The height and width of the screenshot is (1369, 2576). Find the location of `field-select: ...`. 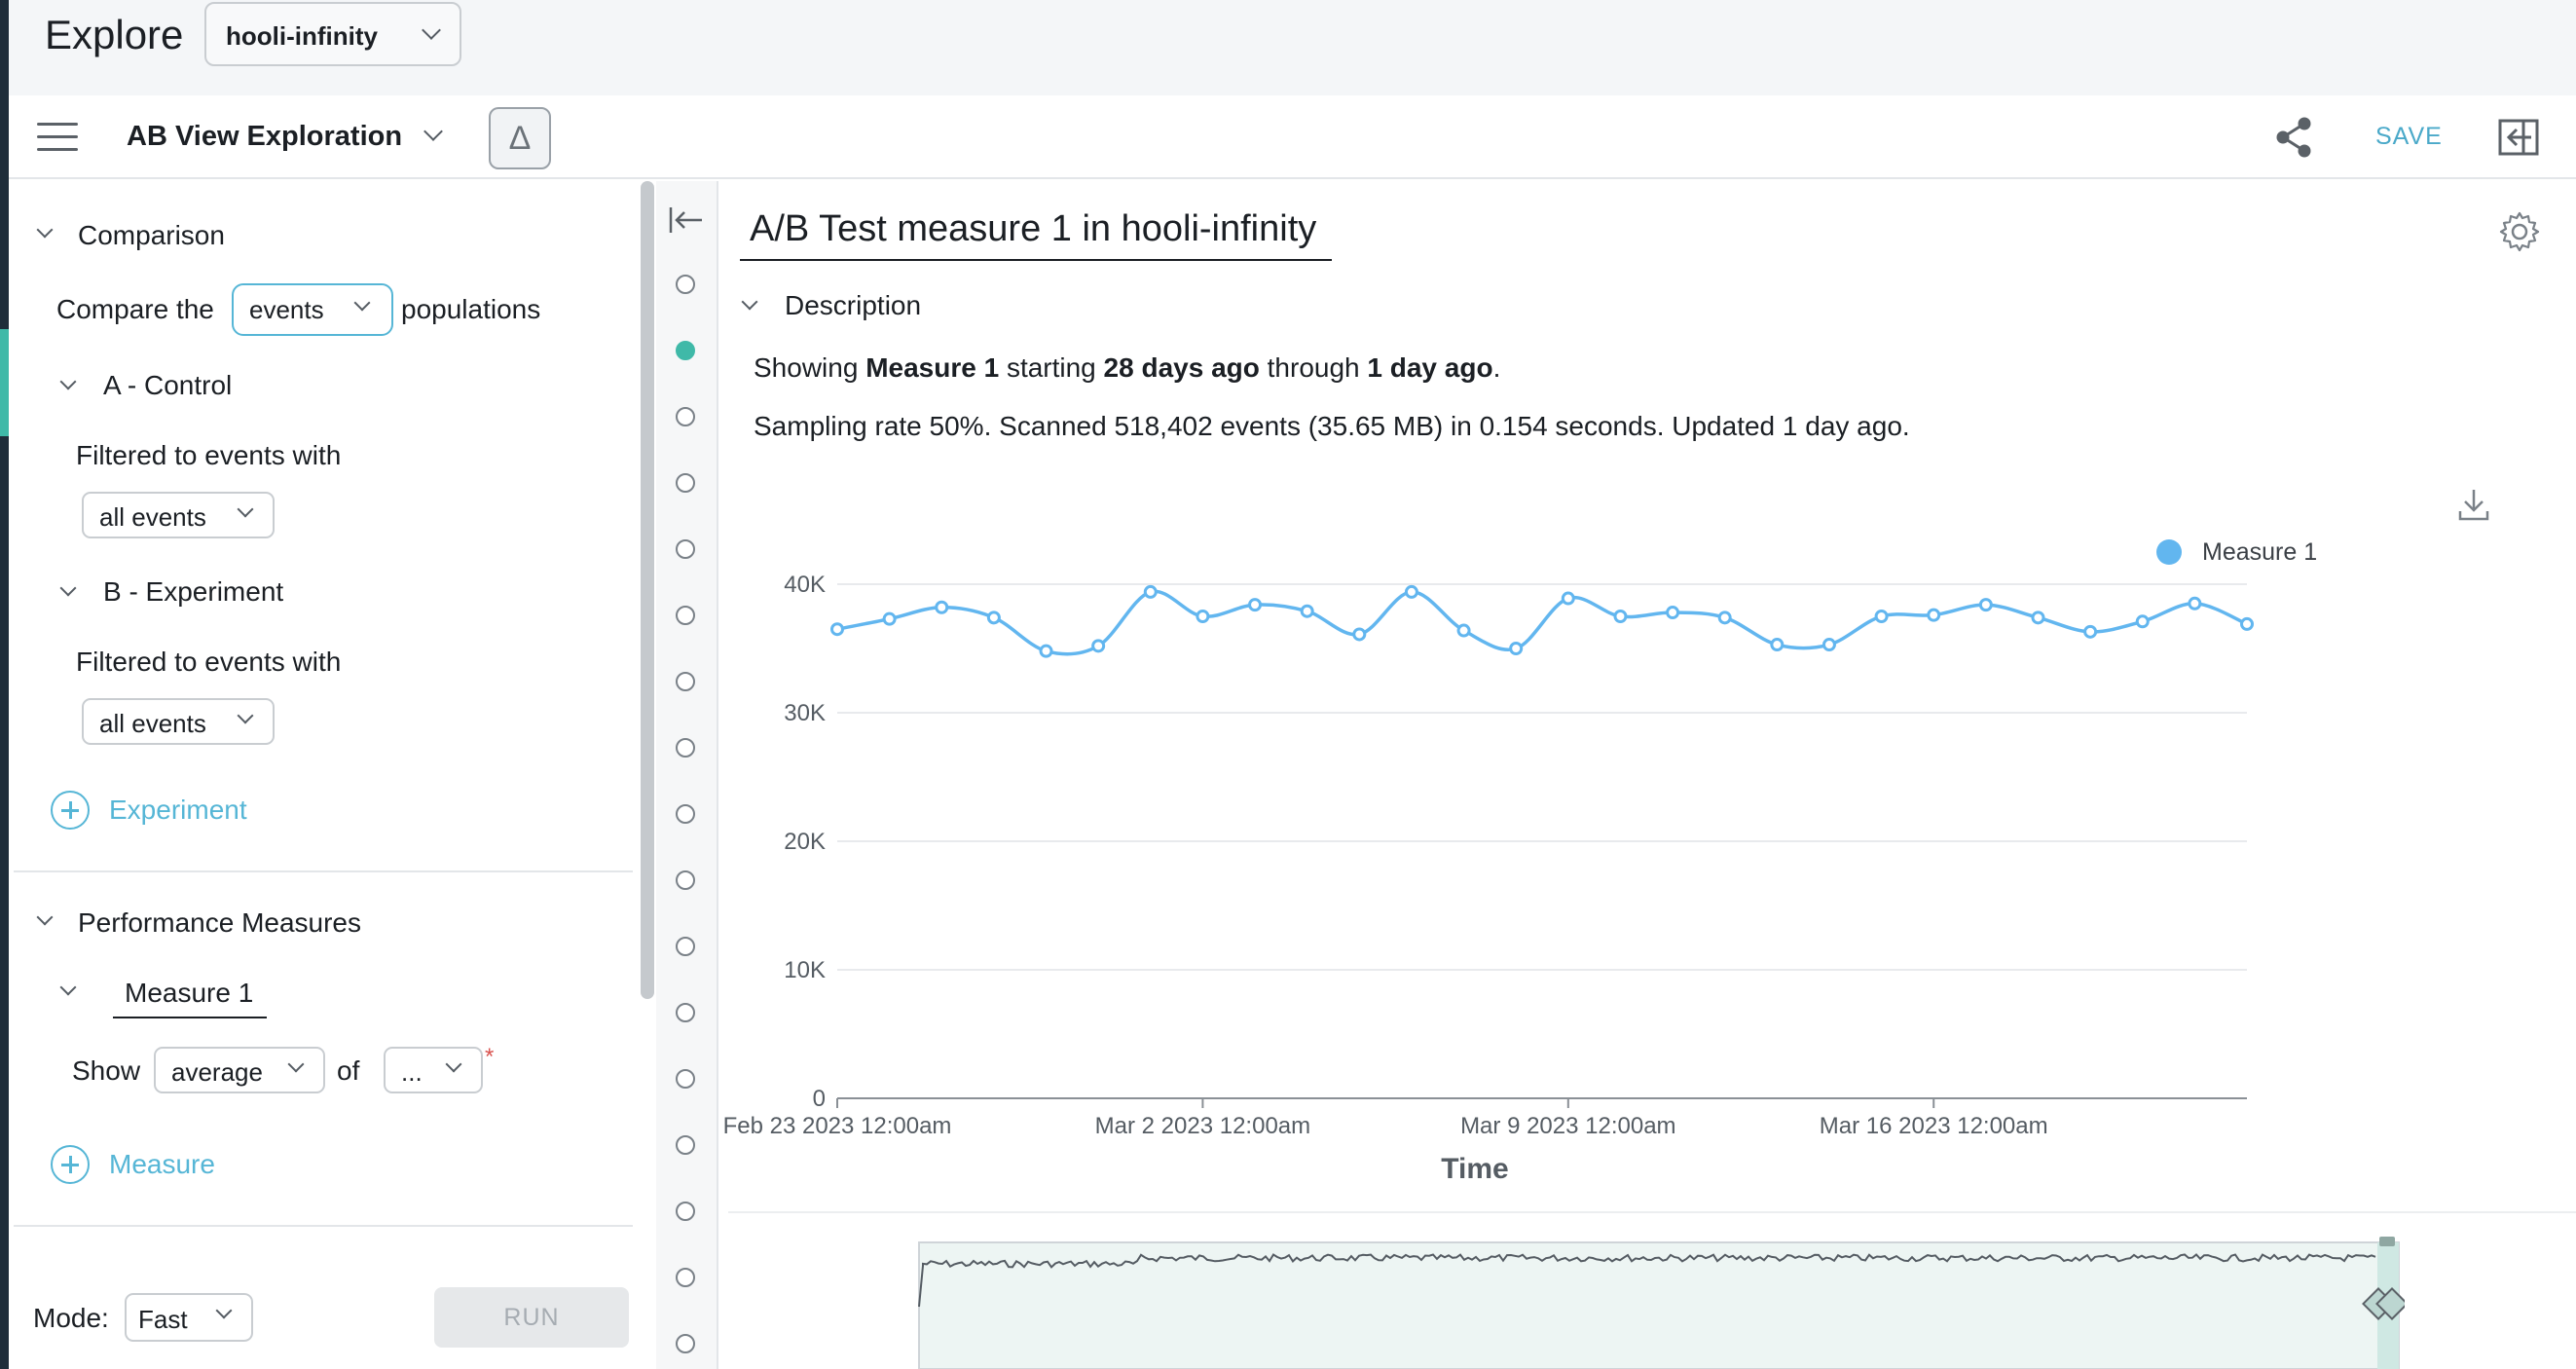

field-select: ... is located at coordinates (433, 1070).